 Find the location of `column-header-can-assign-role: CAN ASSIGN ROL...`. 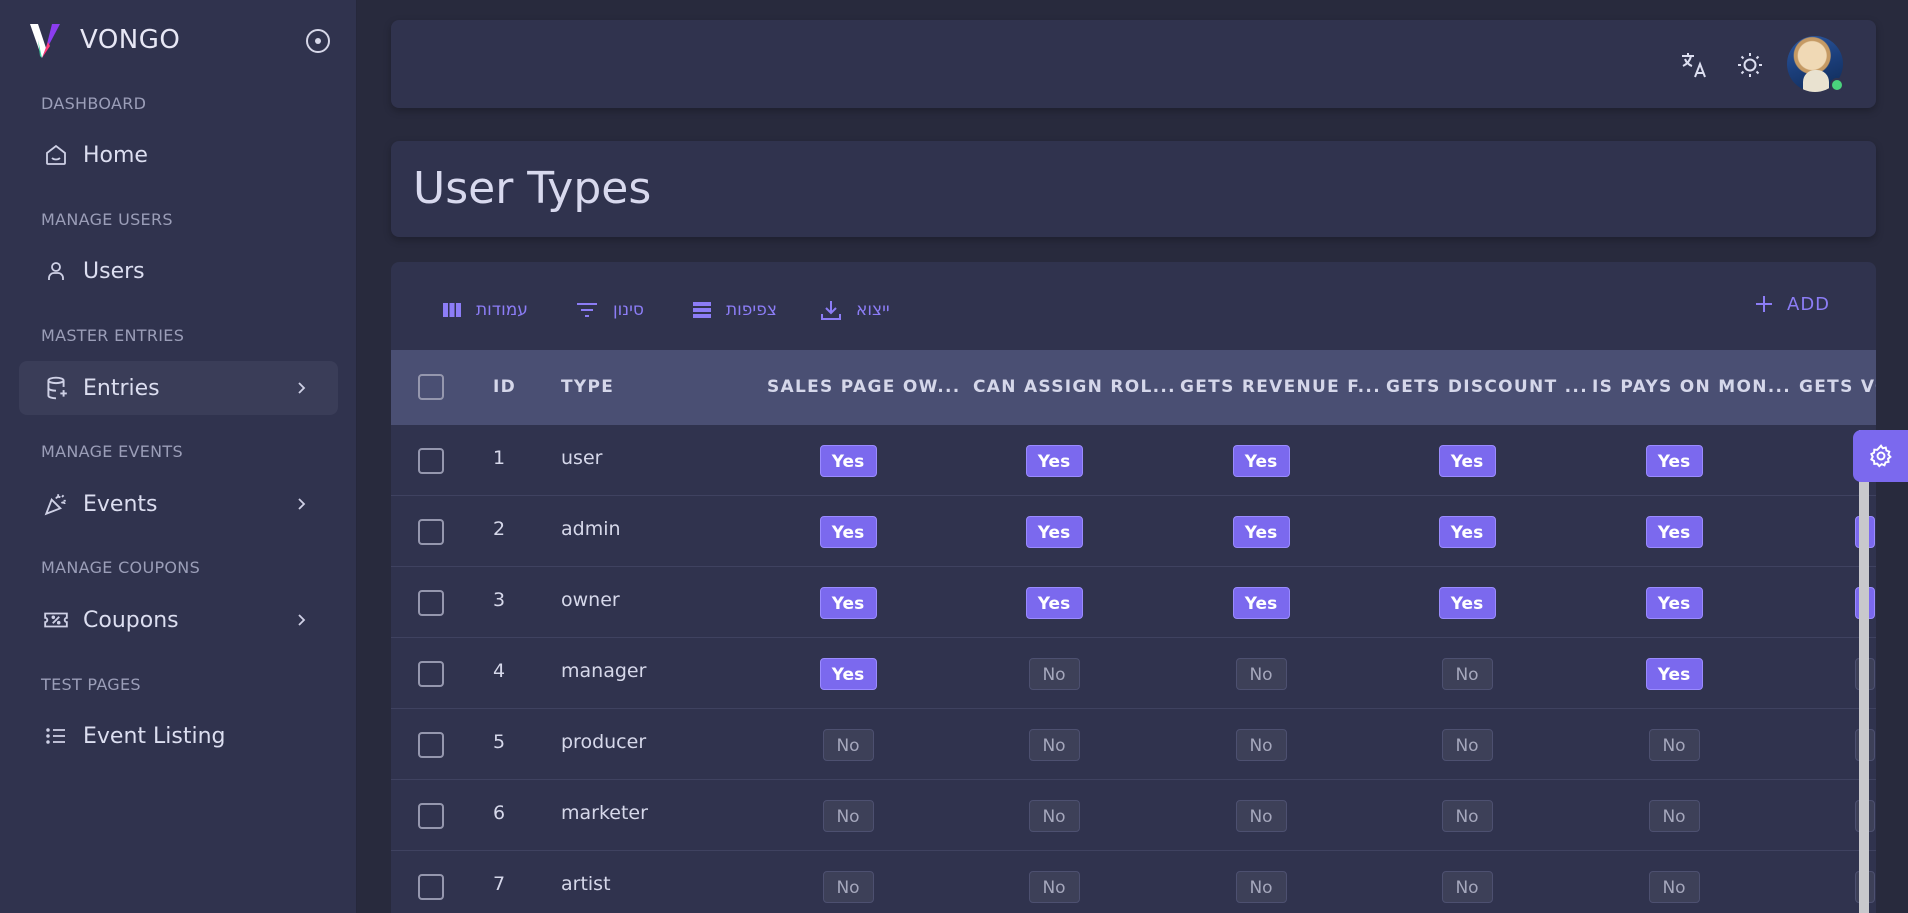

column-header-can-assign-role: CAN ASSIGN ROL... is located at coordinates (1074, 387).